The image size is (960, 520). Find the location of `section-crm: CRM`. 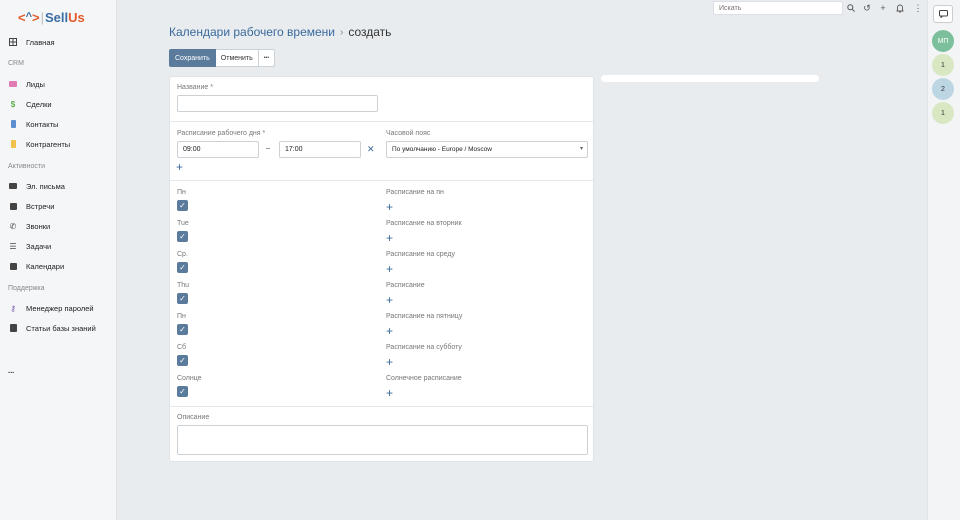

section-crm: CRM is located at coordinates (16, 63).